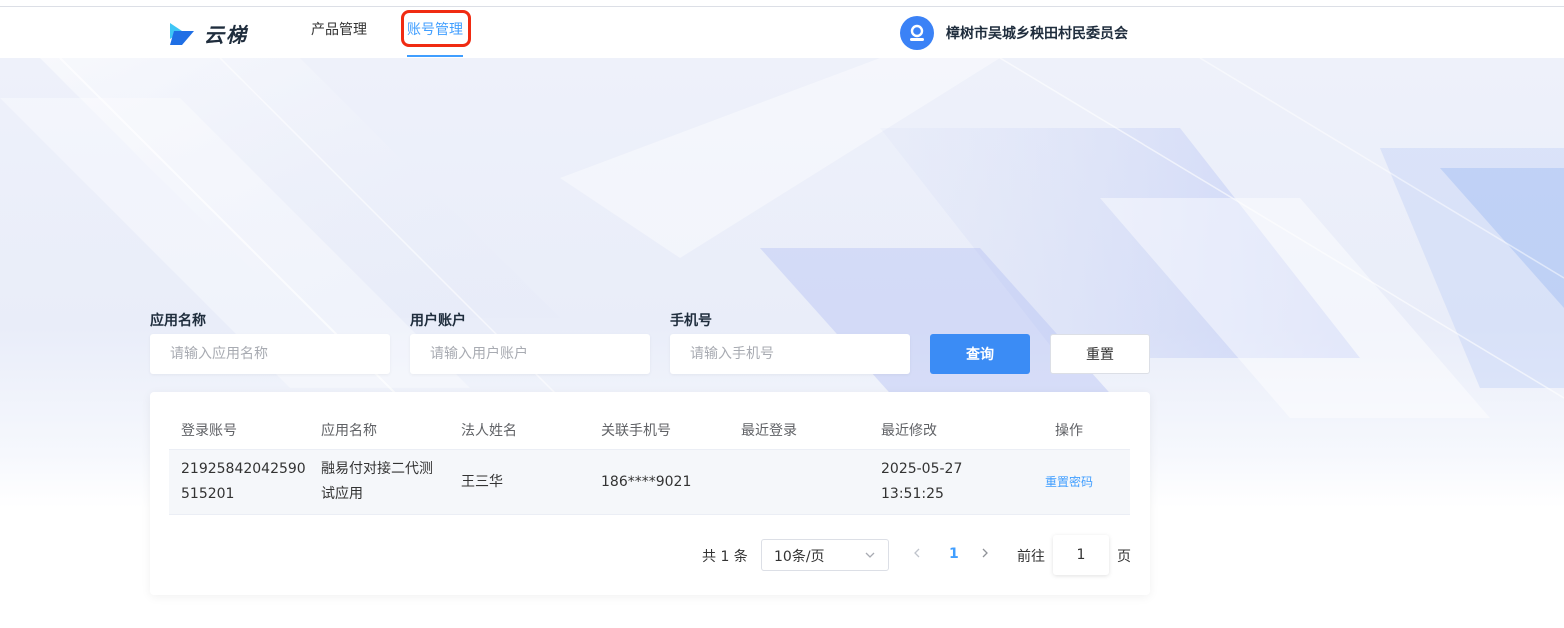  What do you see at coordinates (436, 28) in the screenshot?
I see `highlight-annotation` at bounding box center [436, 28].